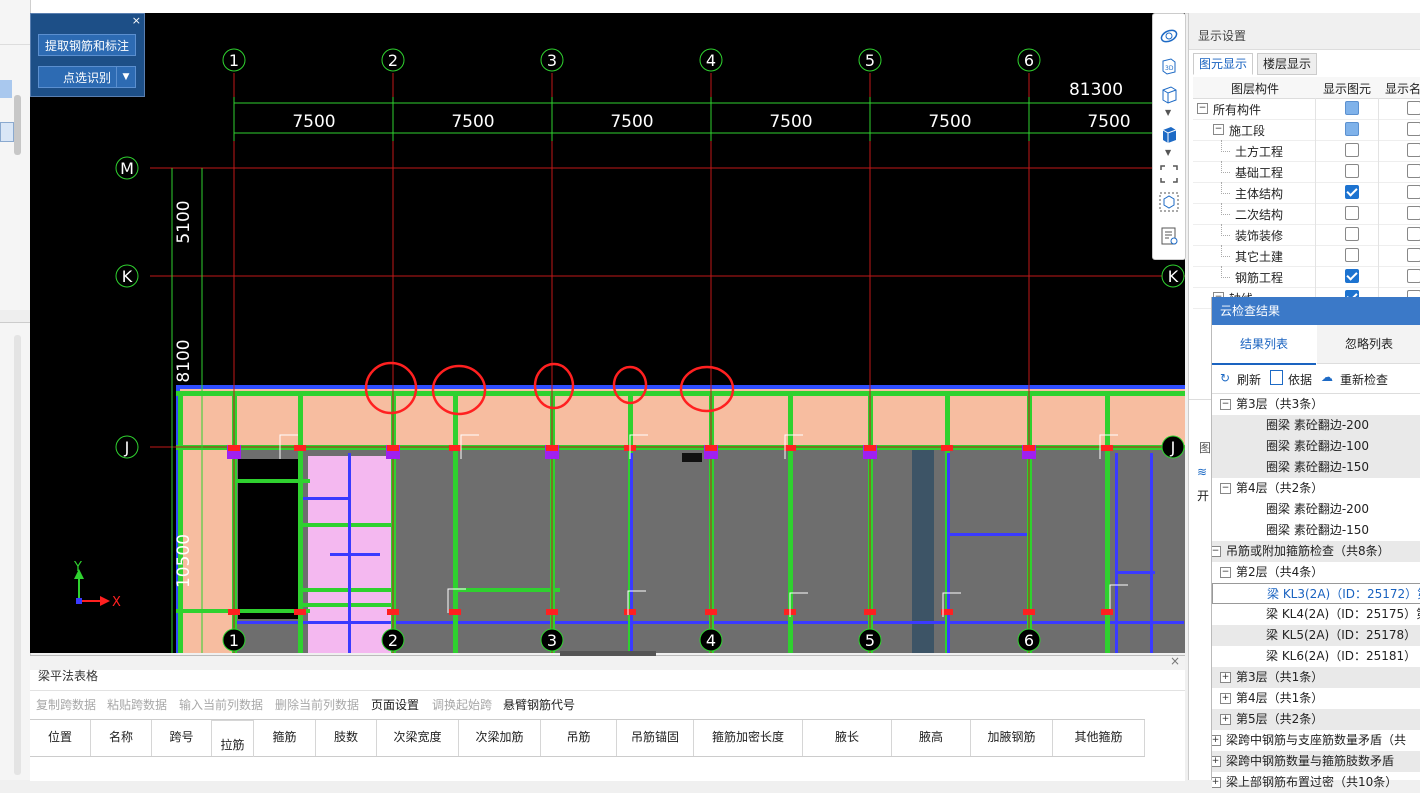 The height and width of the screenshot is (793, 1420). What do you see at coordinates (121, 738) in the screenshot?
I see `column-header: 名称` at bounding box center [121, 738].